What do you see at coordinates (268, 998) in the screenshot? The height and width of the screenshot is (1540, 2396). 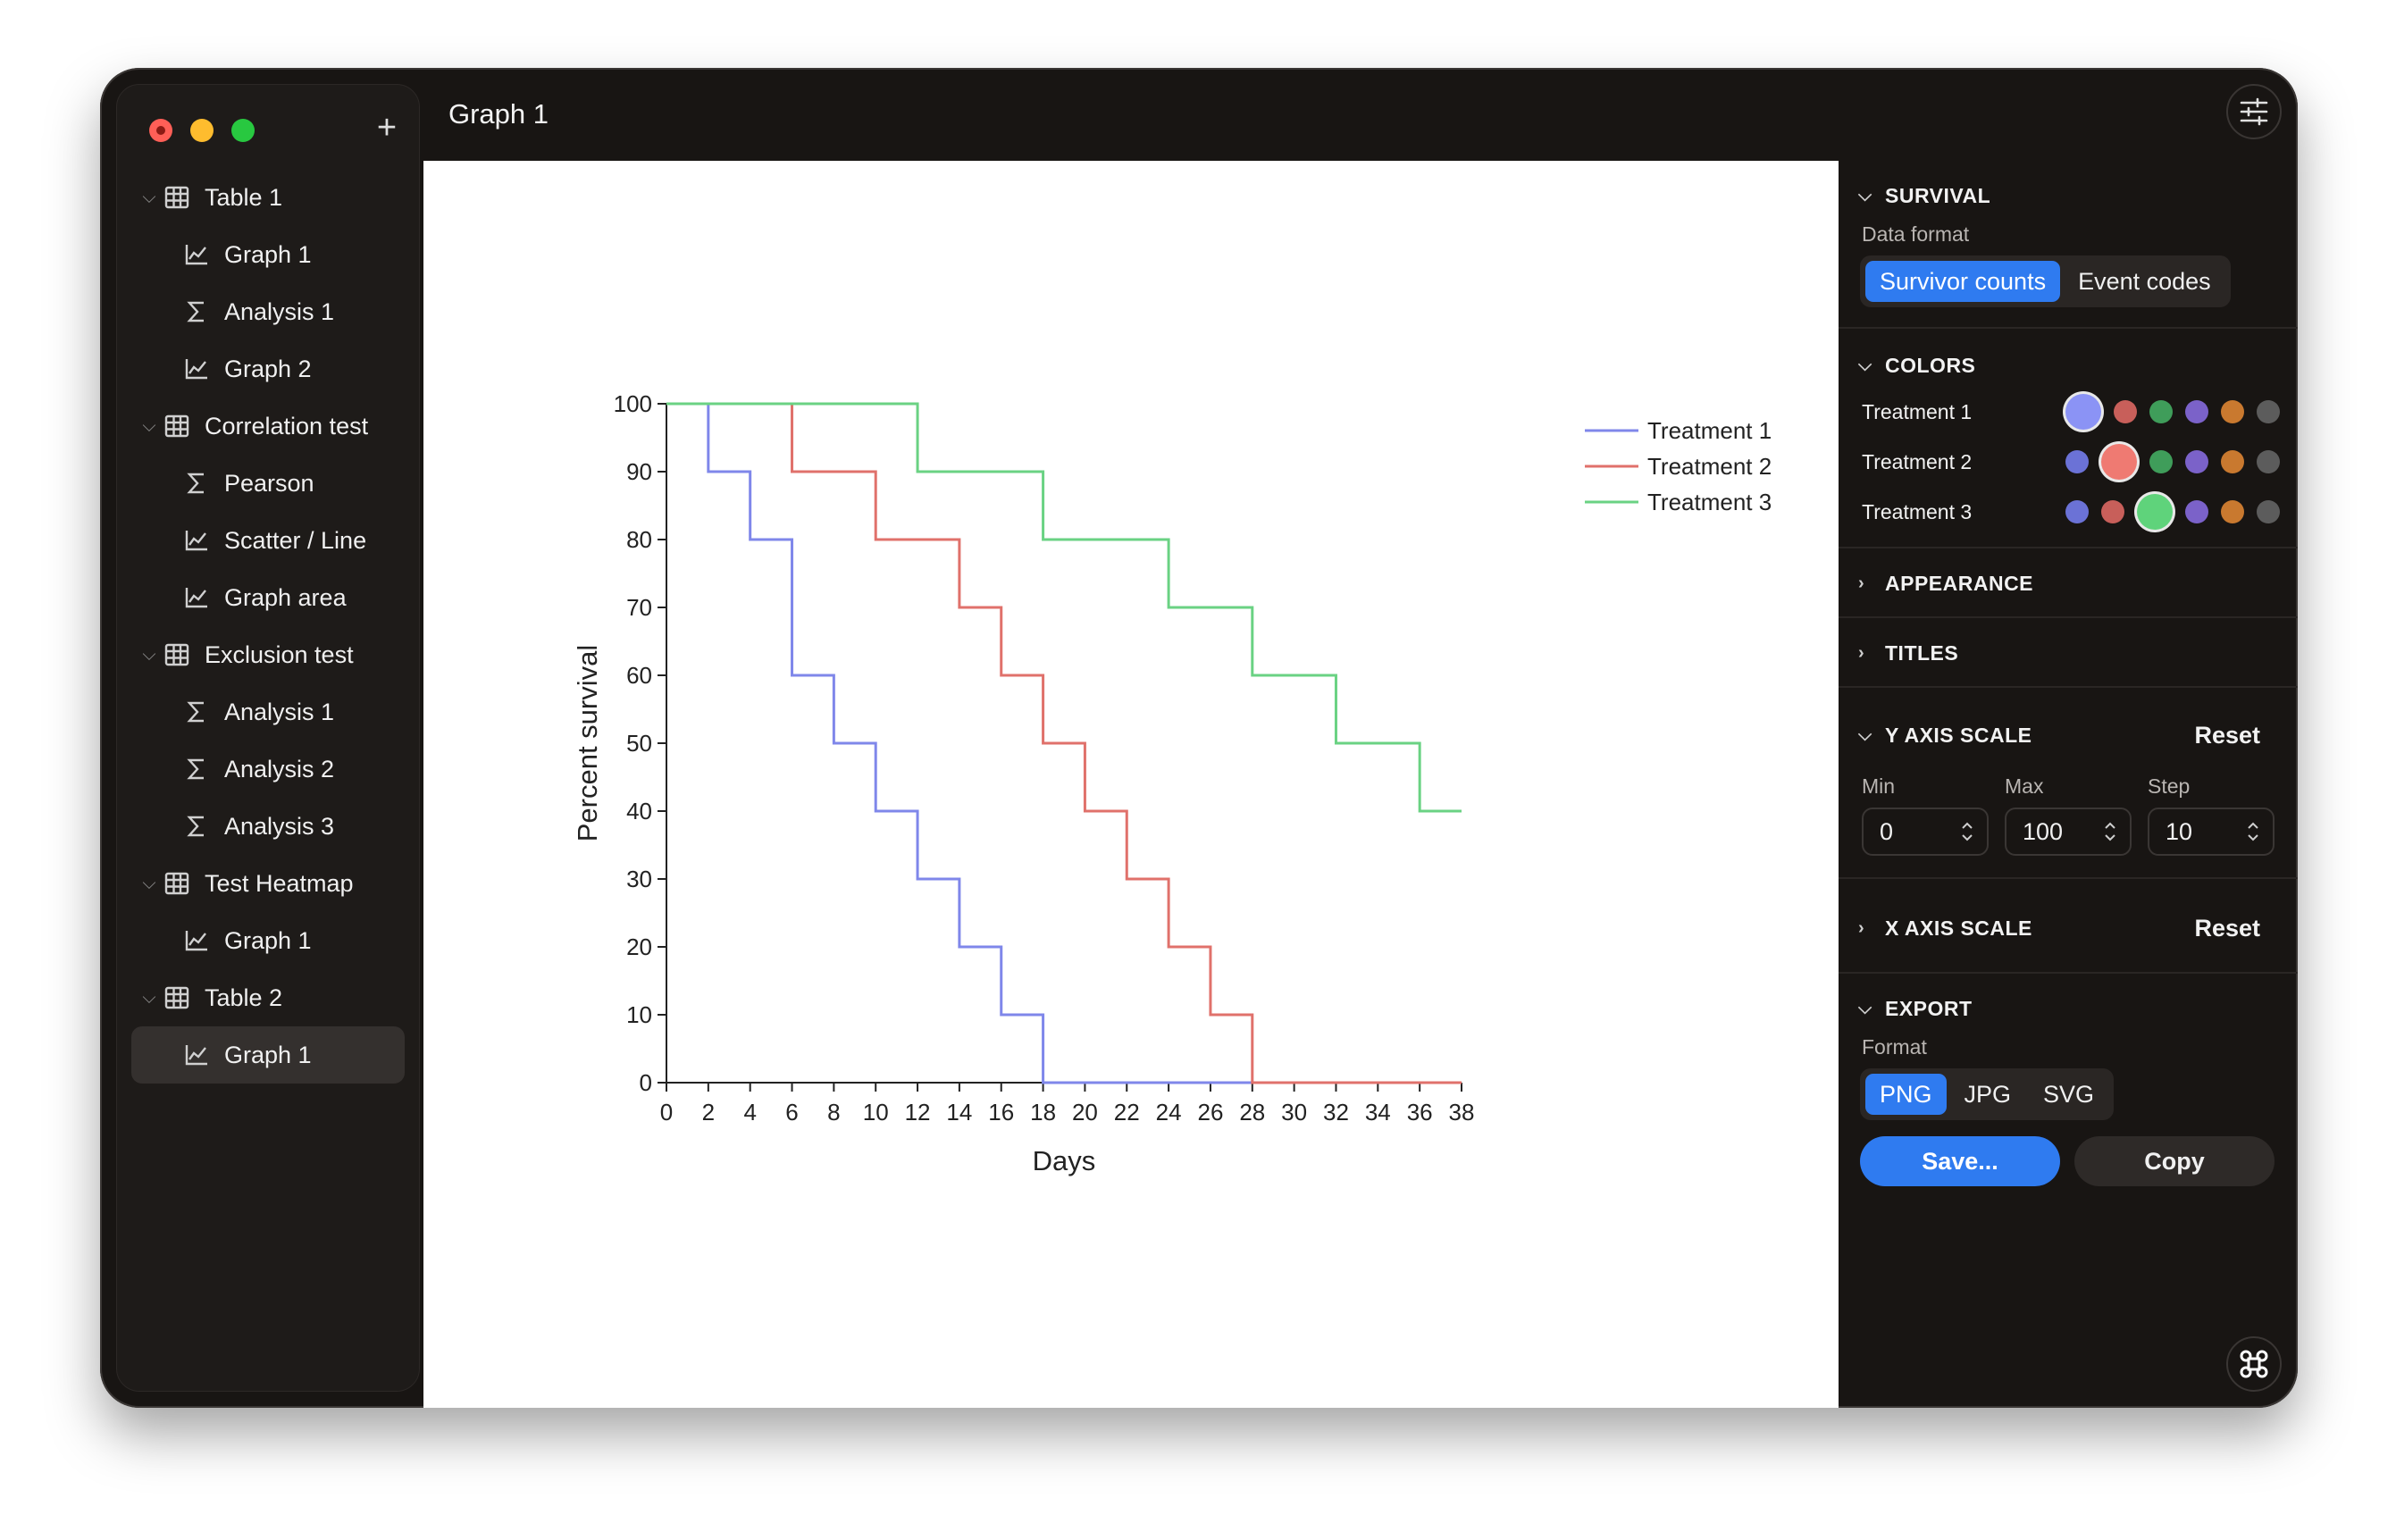 I see `sidebar-item-table-2: ⌵ Table 2` at bounding box center [268, 998].